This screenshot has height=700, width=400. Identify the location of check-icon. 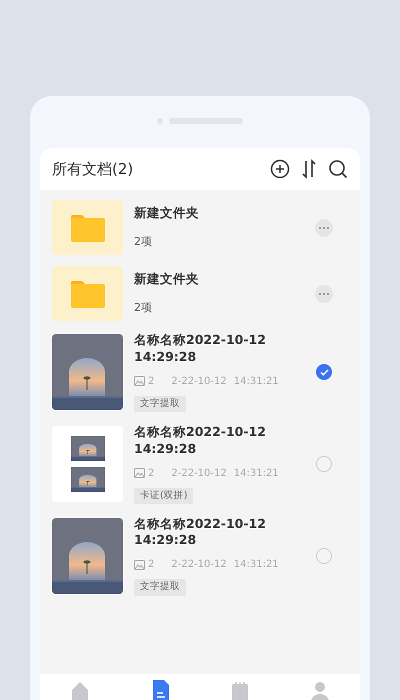
(324, 372).